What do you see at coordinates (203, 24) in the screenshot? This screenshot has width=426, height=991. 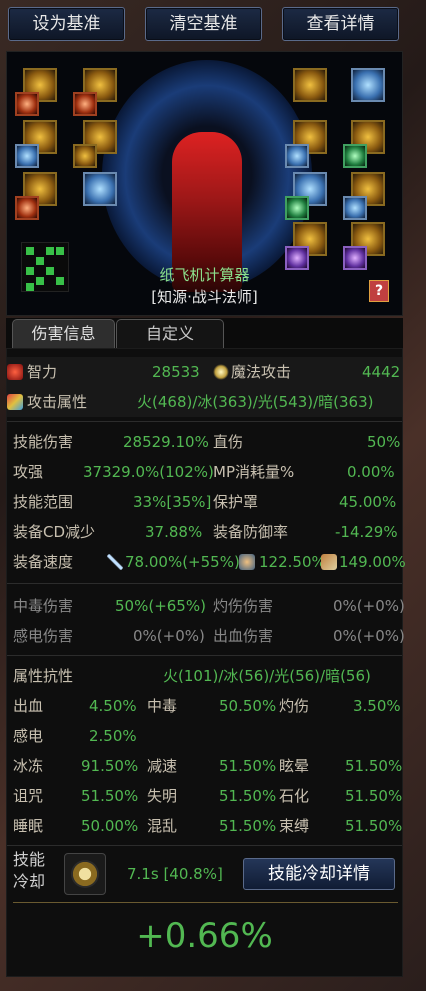 I see `clear-baseline-button: 清空基准` at bounding box center [203, 24].